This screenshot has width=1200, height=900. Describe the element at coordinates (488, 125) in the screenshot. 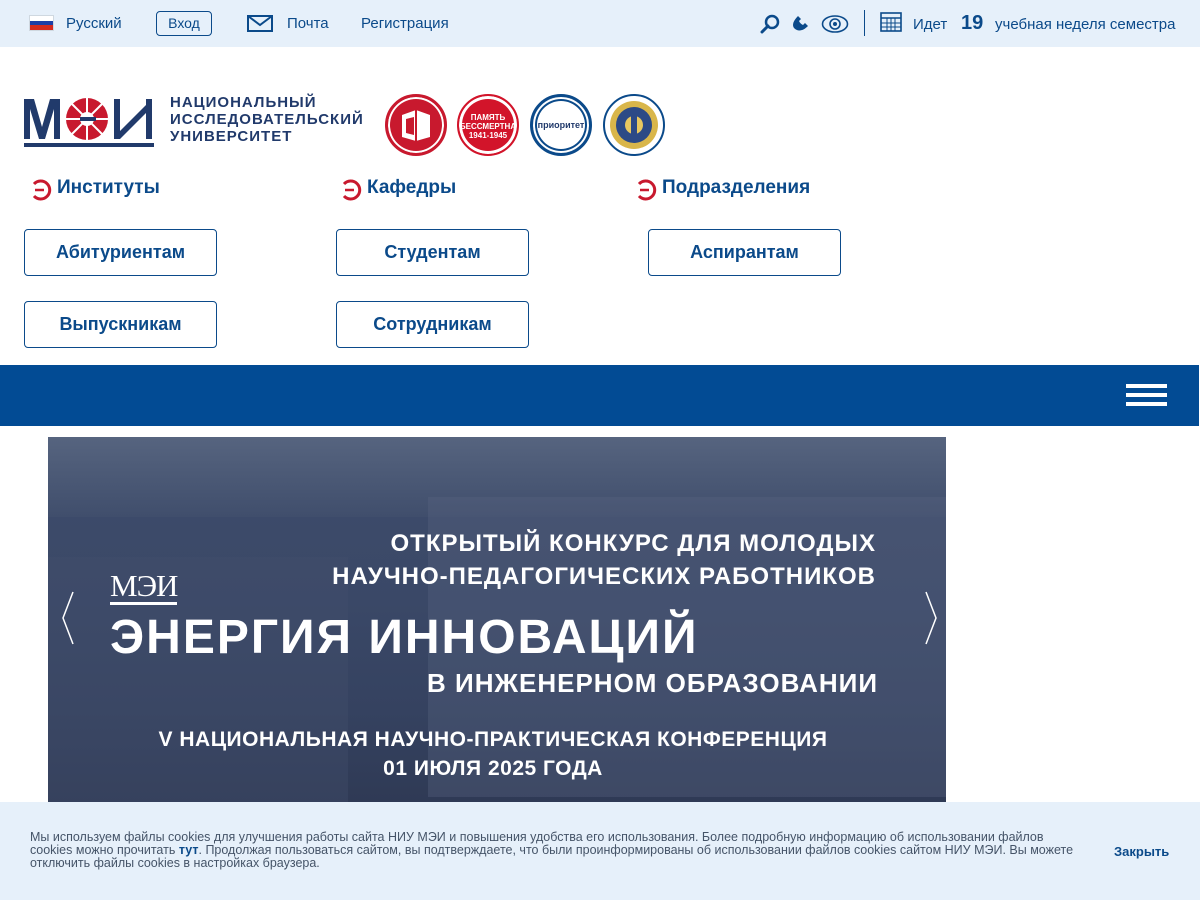

I see `badge-memory-icon: ПАМЯТЬ БЕССМЕРТНА 1941-1945` at that location.